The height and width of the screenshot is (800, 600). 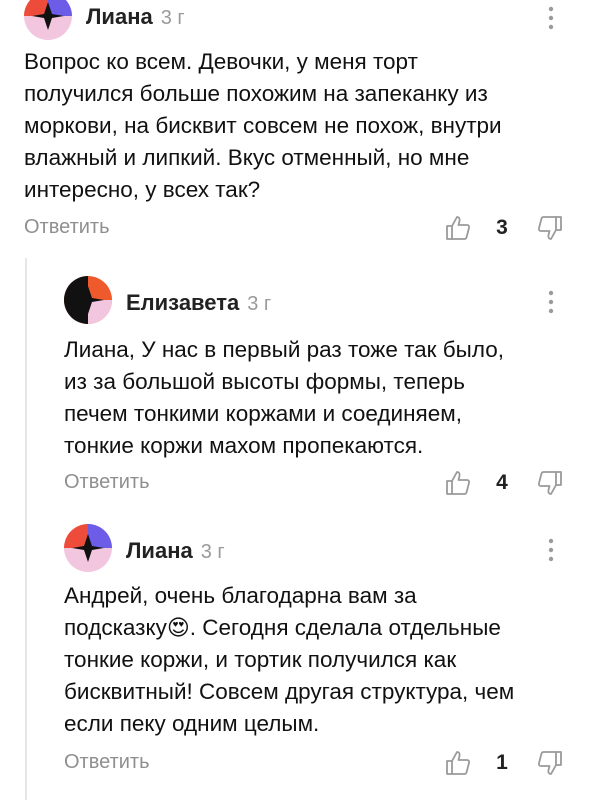 What do you see at coordinates (289, 691) in the screenshot?
I see `comment-line: бисквитный! Совсем другая структура, чем` at bounding box center [289, 691].